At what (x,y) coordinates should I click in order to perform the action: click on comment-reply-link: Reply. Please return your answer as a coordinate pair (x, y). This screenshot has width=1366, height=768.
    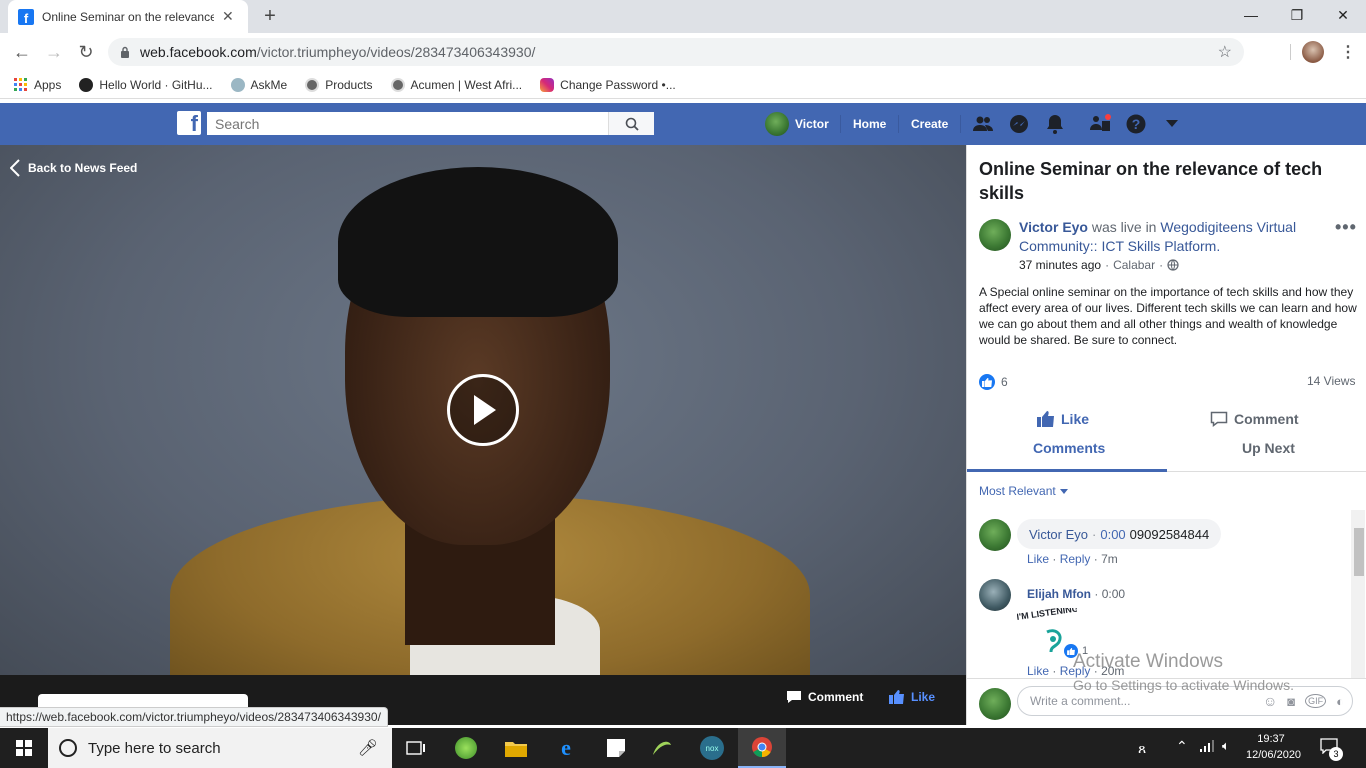
    Looking at the image, I should click on (1075, 559).